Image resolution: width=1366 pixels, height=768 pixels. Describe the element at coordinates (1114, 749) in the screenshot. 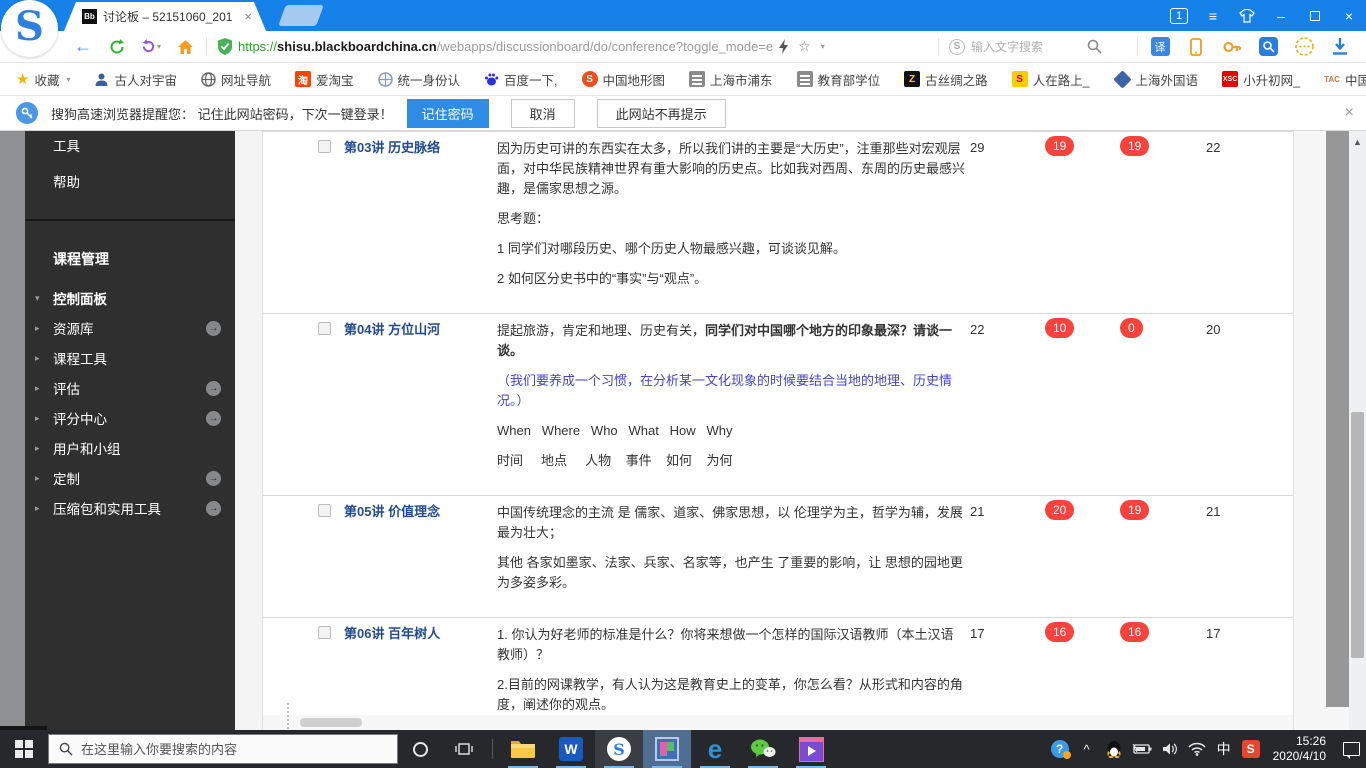

I see `qq-icon` at that location.